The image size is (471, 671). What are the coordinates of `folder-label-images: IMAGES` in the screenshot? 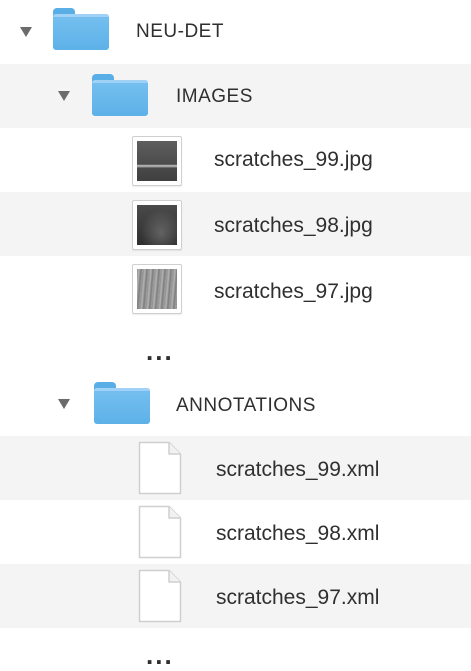 It's located at (214, 96).